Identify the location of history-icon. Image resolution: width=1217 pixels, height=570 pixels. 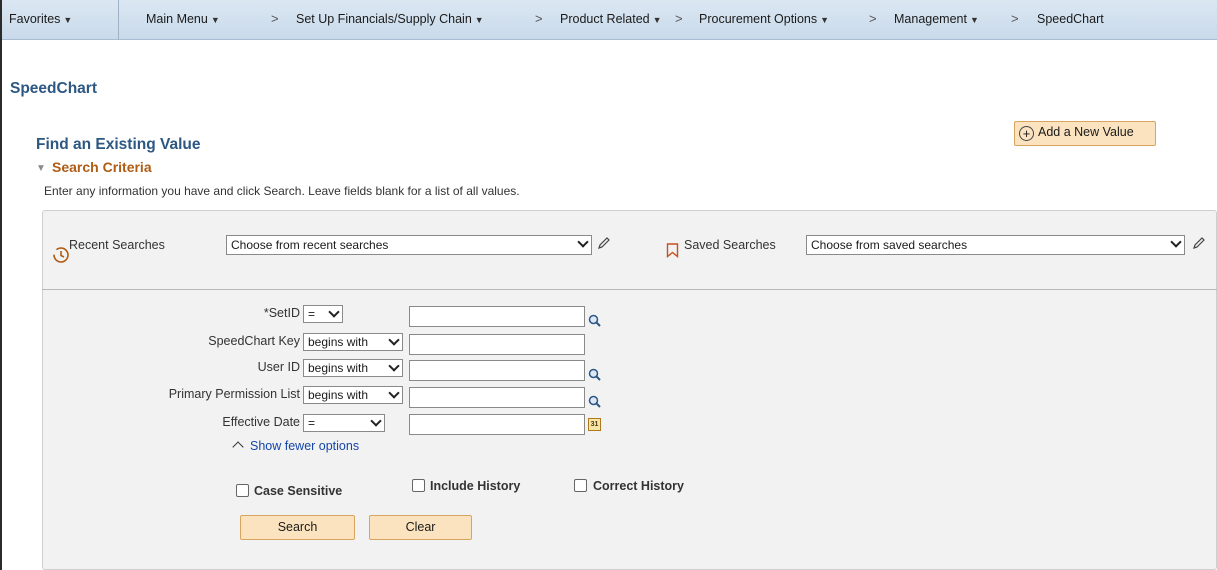
(61, 255).